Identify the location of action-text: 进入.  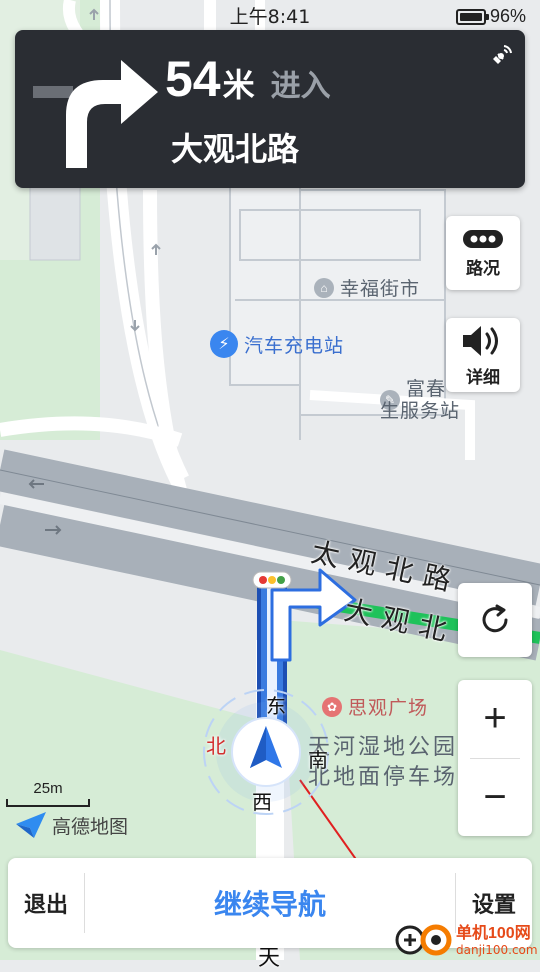
(300, 86).